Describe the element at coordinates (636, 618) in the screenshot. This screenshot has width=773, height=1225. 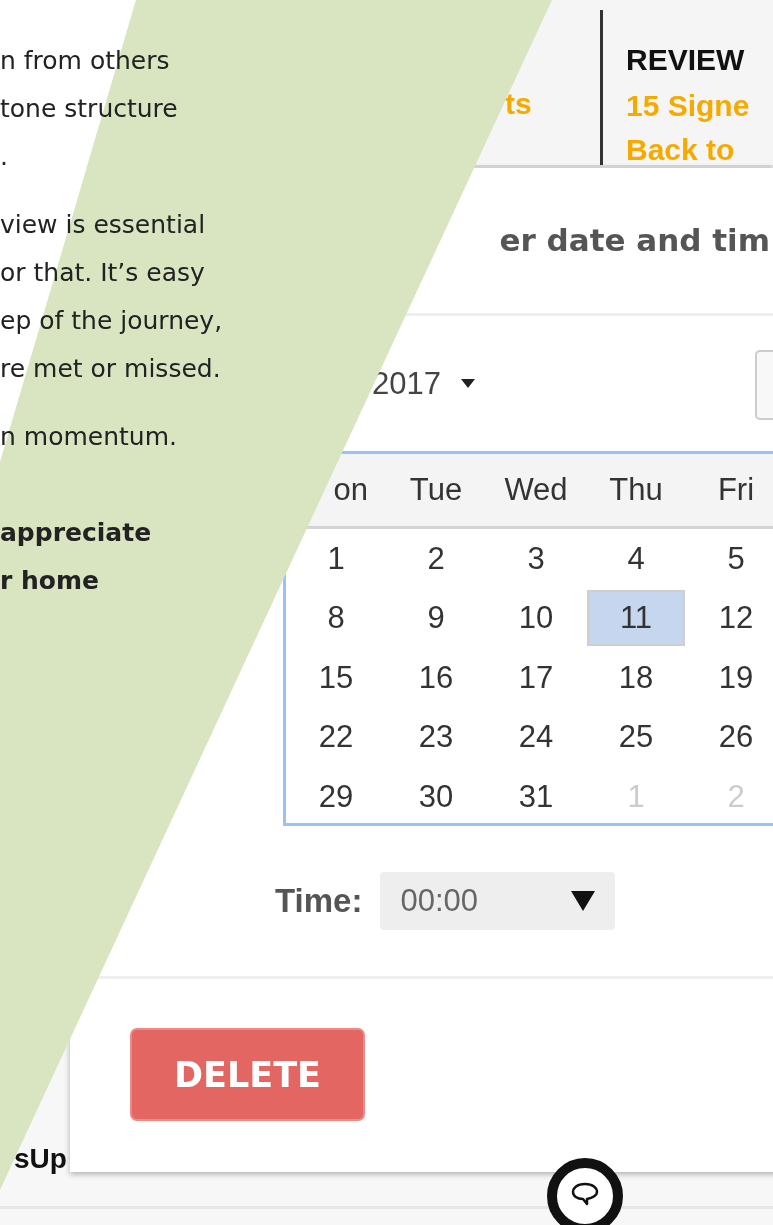
I see `calendar-day: 11` at that location.